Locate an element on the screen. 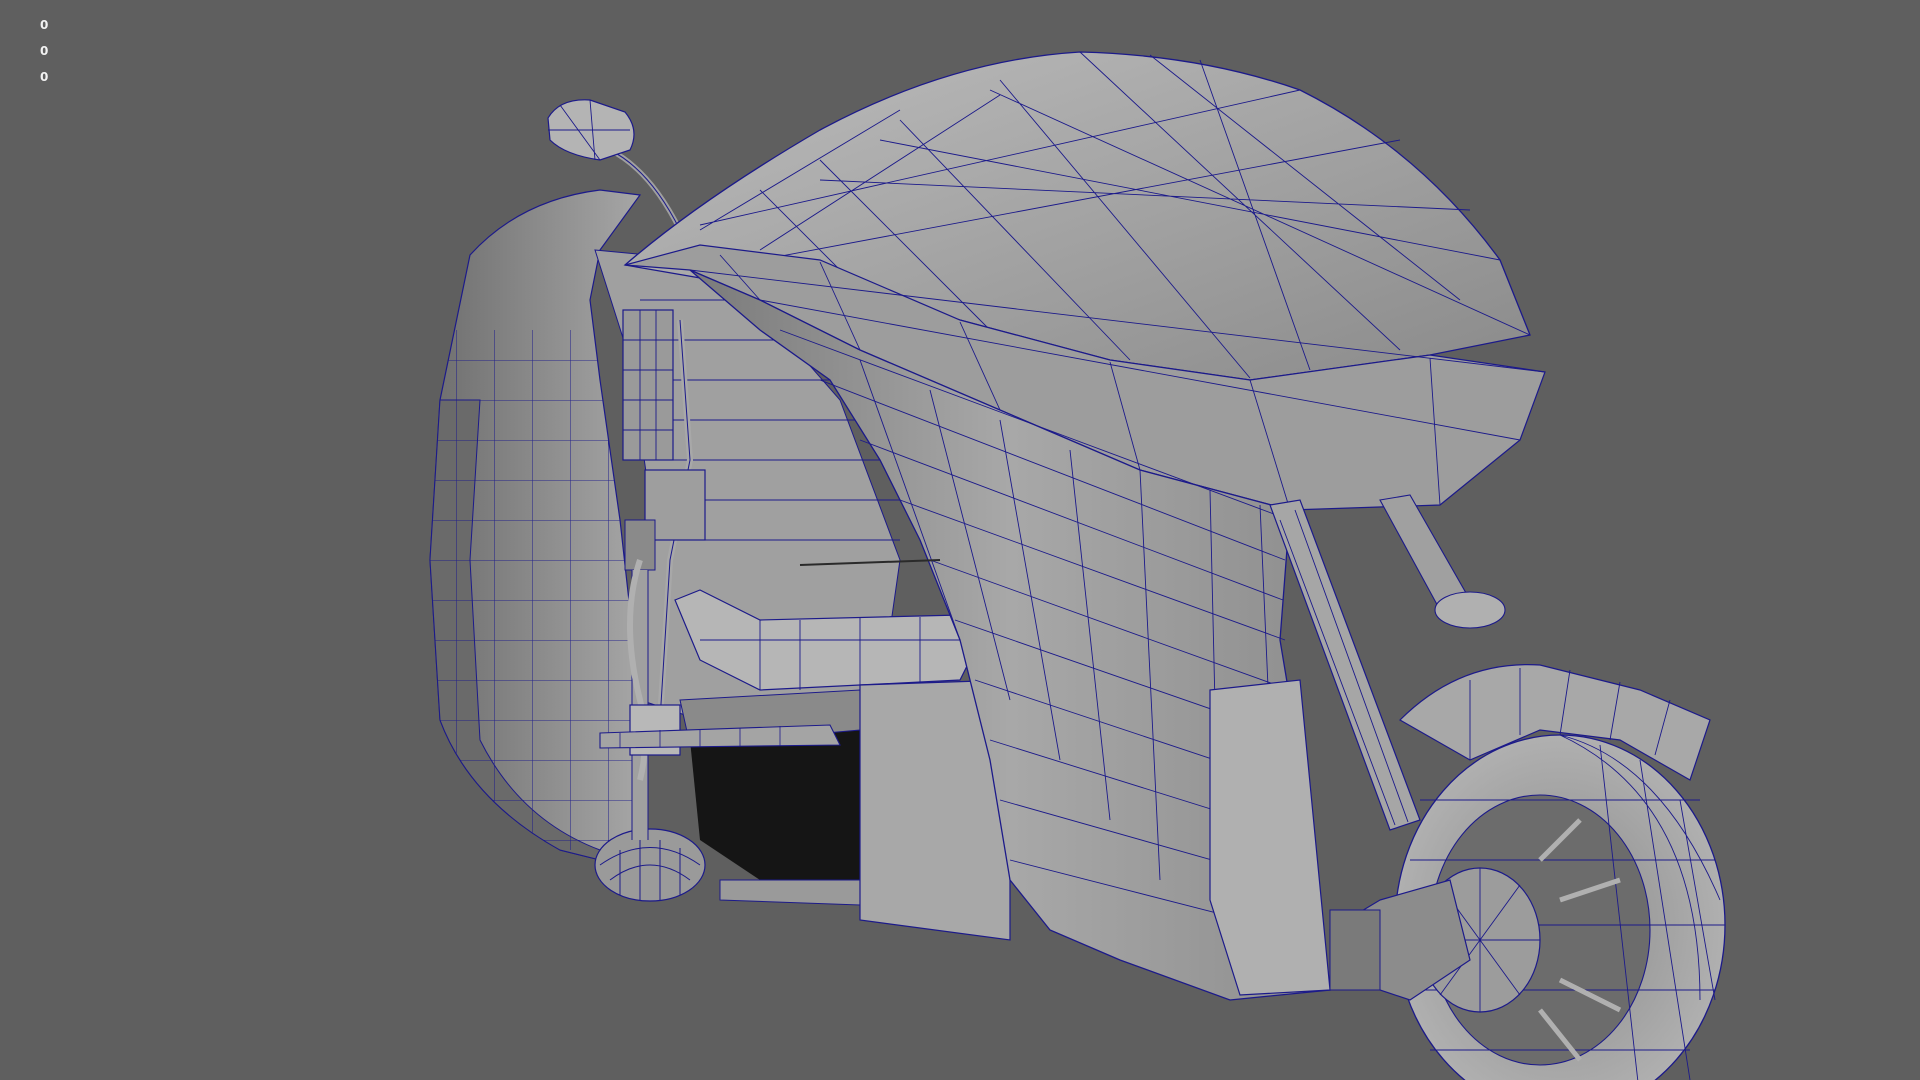 Image resolution: width=1920 pixels, height=1080 pixels. hud-line-2: 0 is located at coordinates (44, 51).